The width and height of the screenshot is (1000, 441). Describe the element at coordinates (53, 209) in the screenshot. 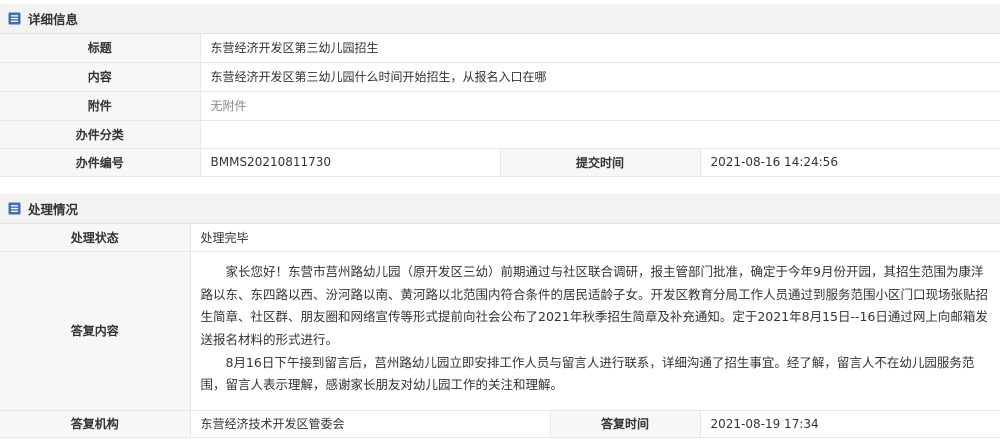

I see `processing-header-title: 处理情况` at that location.